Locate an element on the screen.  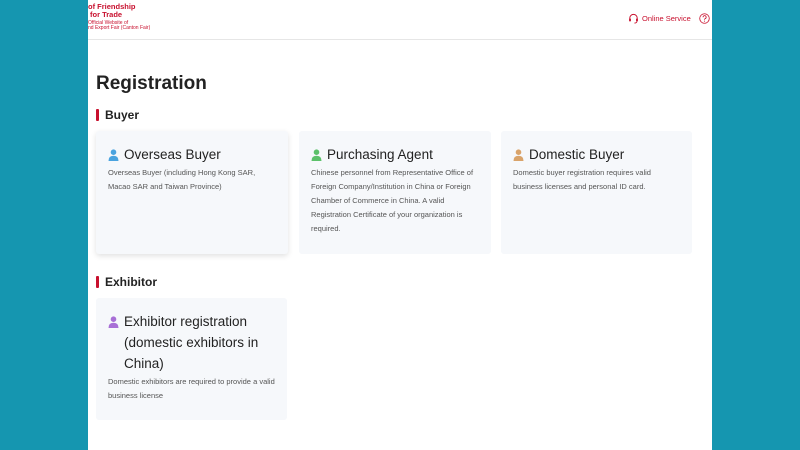
exhibitor-section-label: Exhibitor is located at coordinates (131, 282).